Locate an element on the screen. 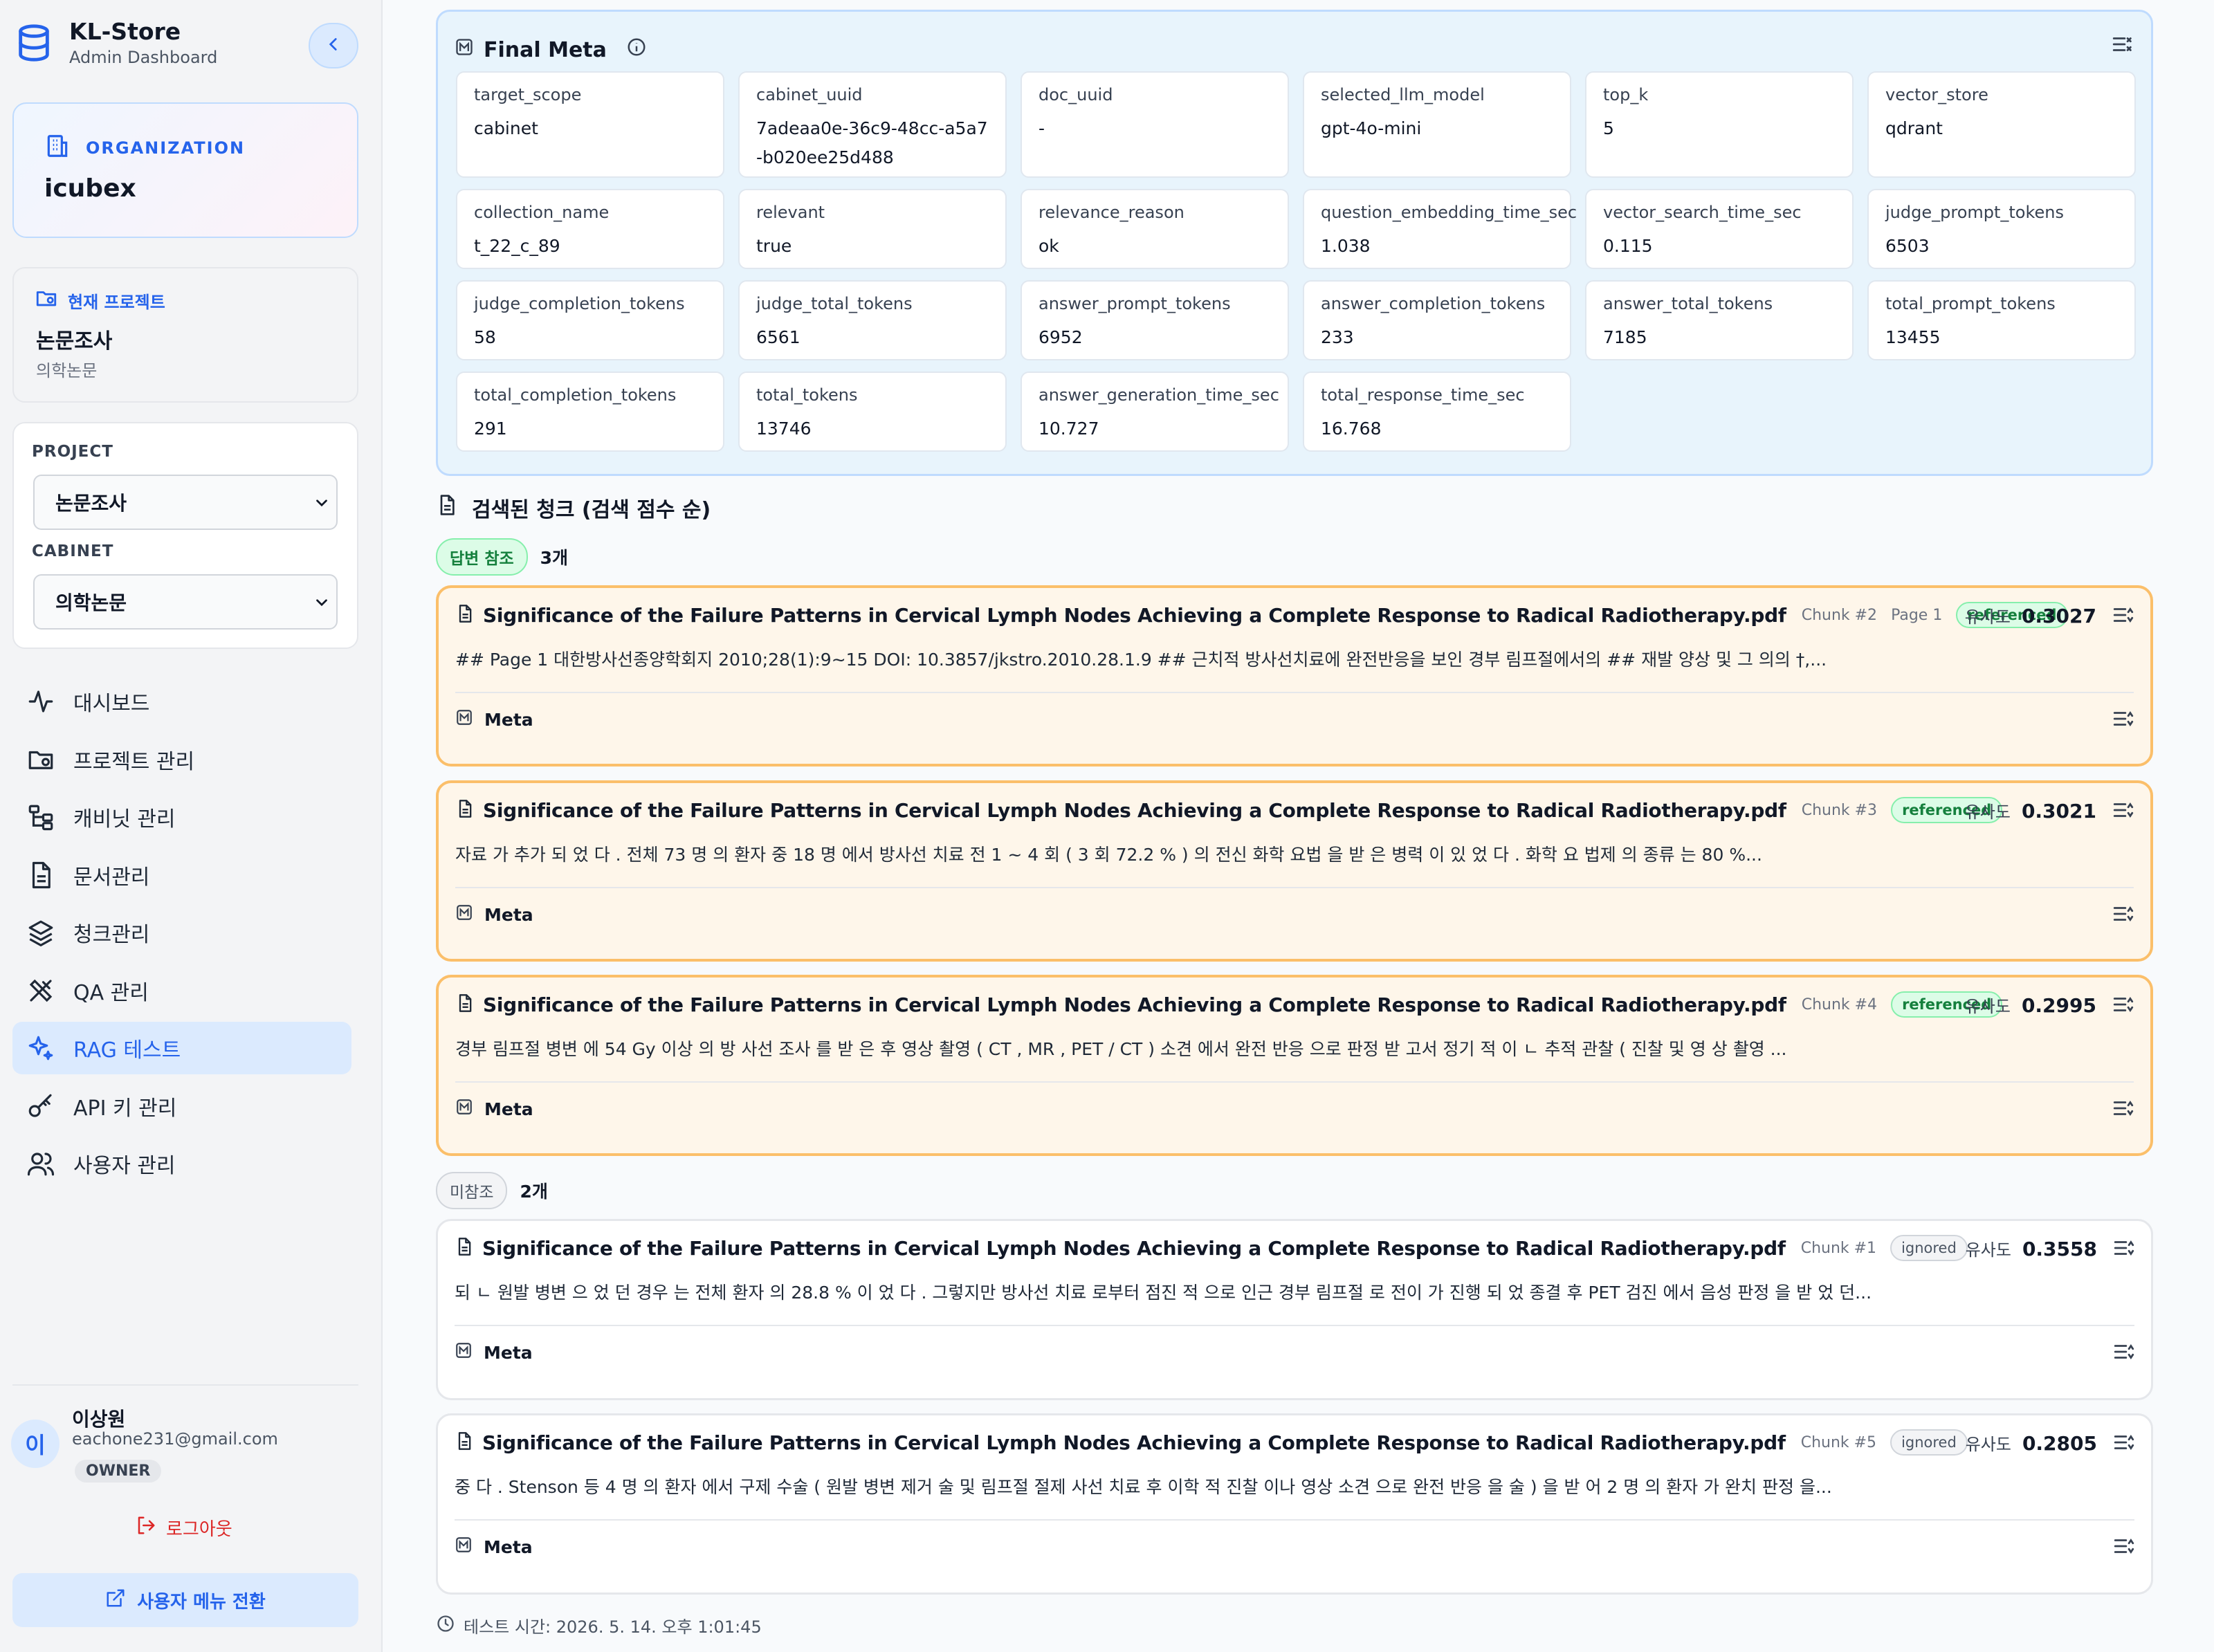 Image resolution: width=2214 pixels, height=1652 pixels. meta-field-value: 1.038 is located at coordinates (1346, 246).